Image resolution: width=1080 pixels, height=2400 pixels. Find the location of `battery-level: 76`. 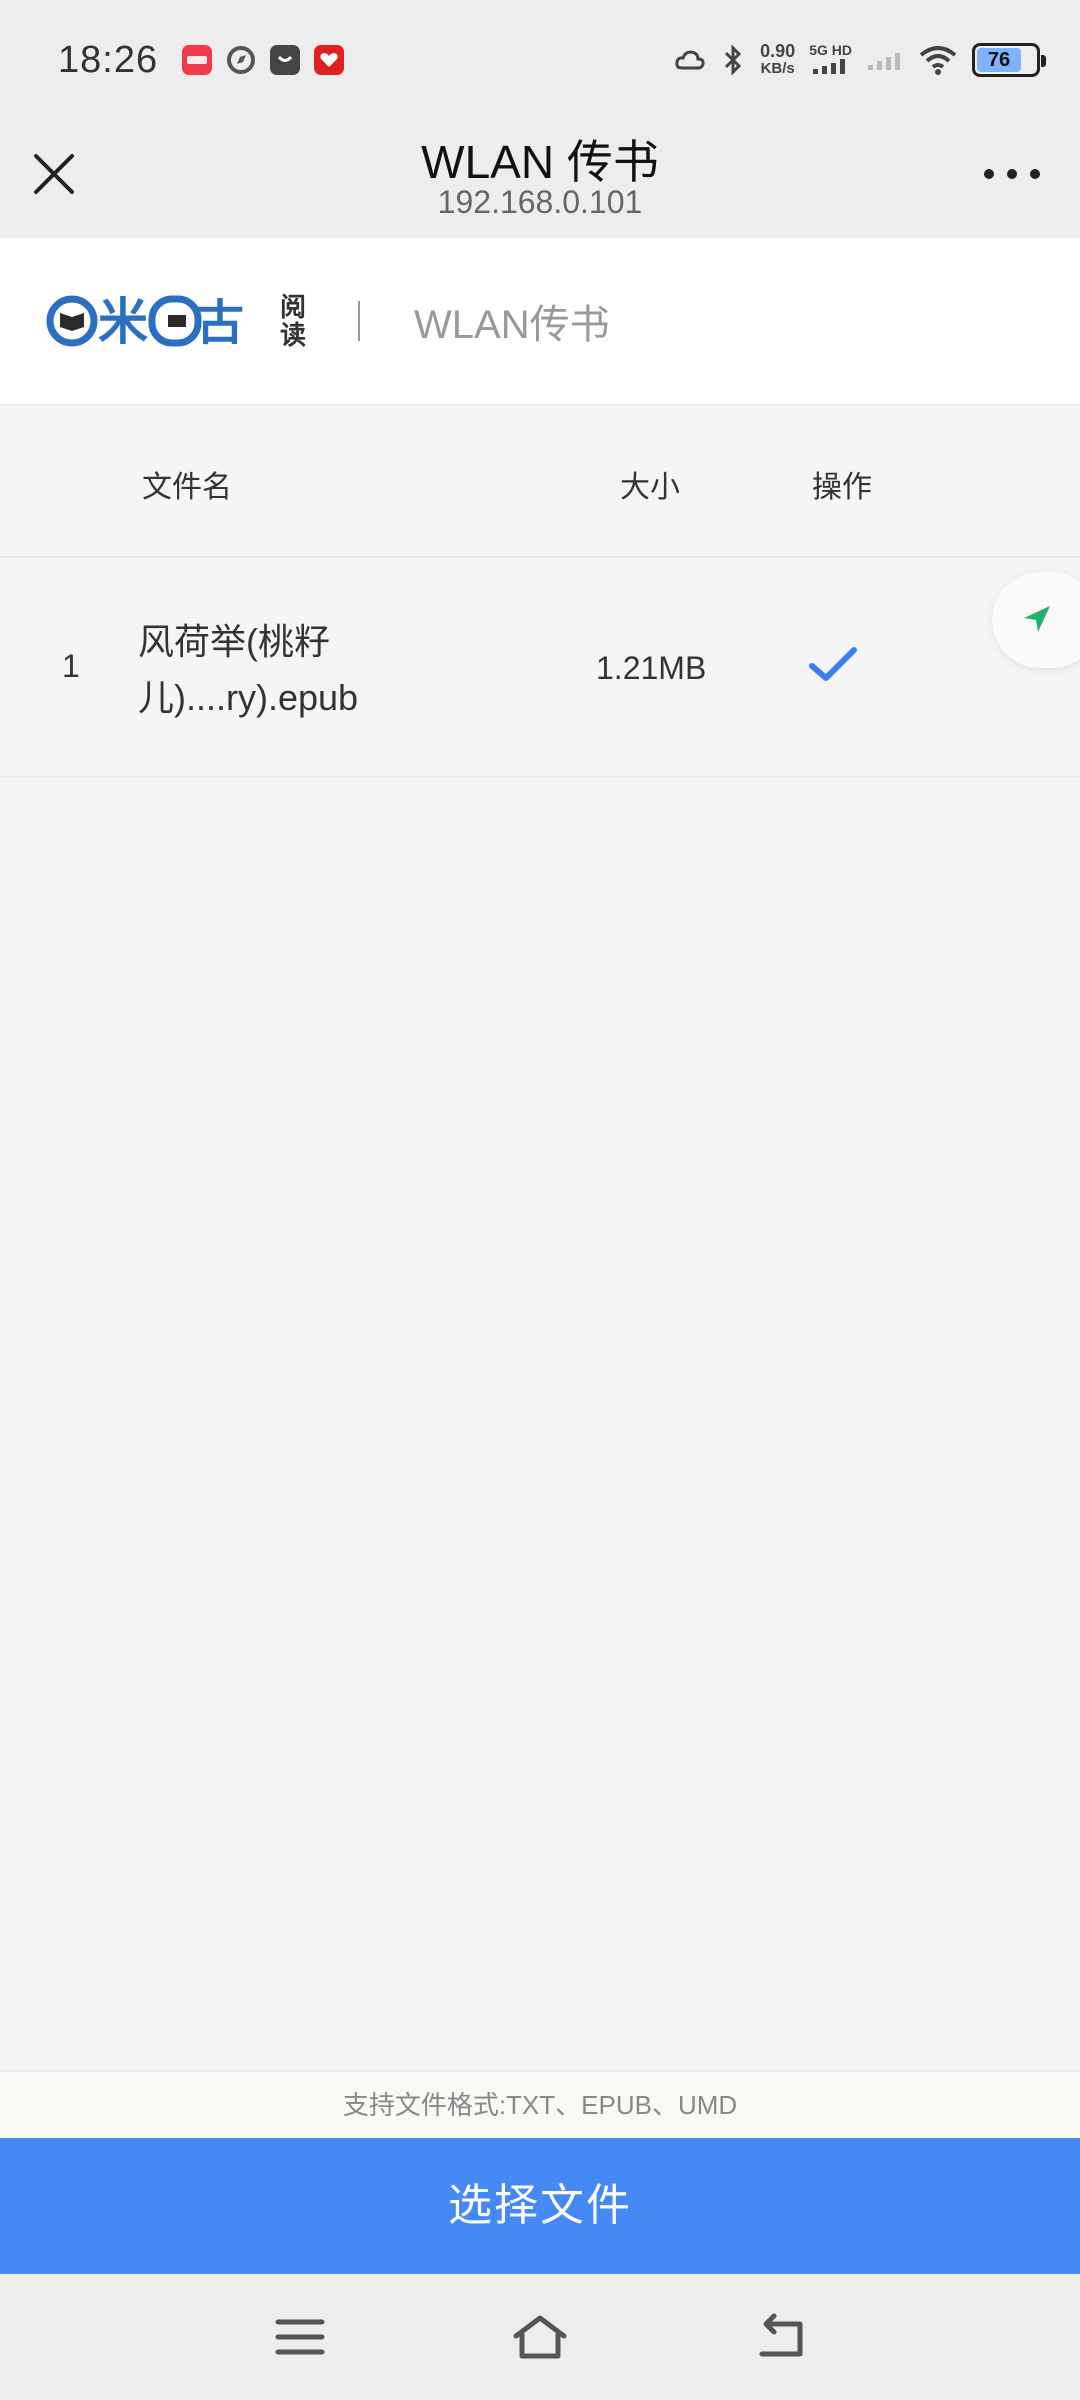

battery-level: 76 is located at coordinates (999, 59).